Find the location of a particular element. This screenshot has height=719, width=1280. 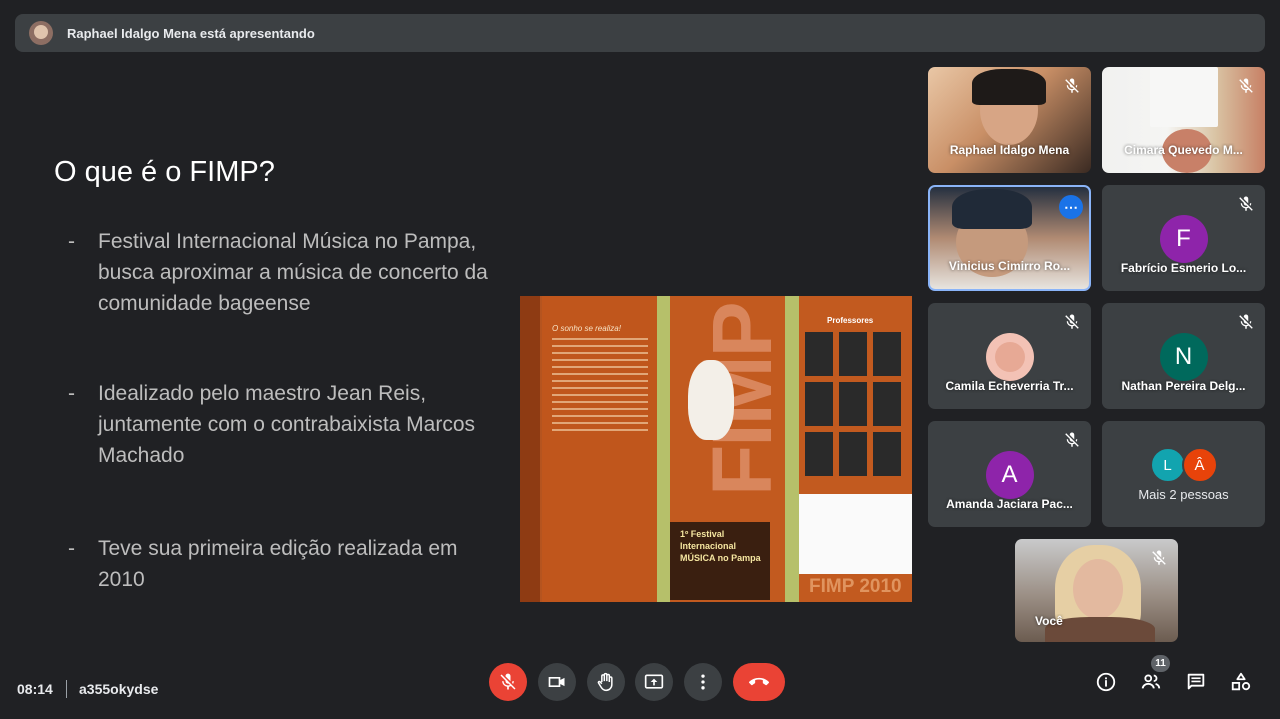

participants-button is located at coordinates (1151, 682).